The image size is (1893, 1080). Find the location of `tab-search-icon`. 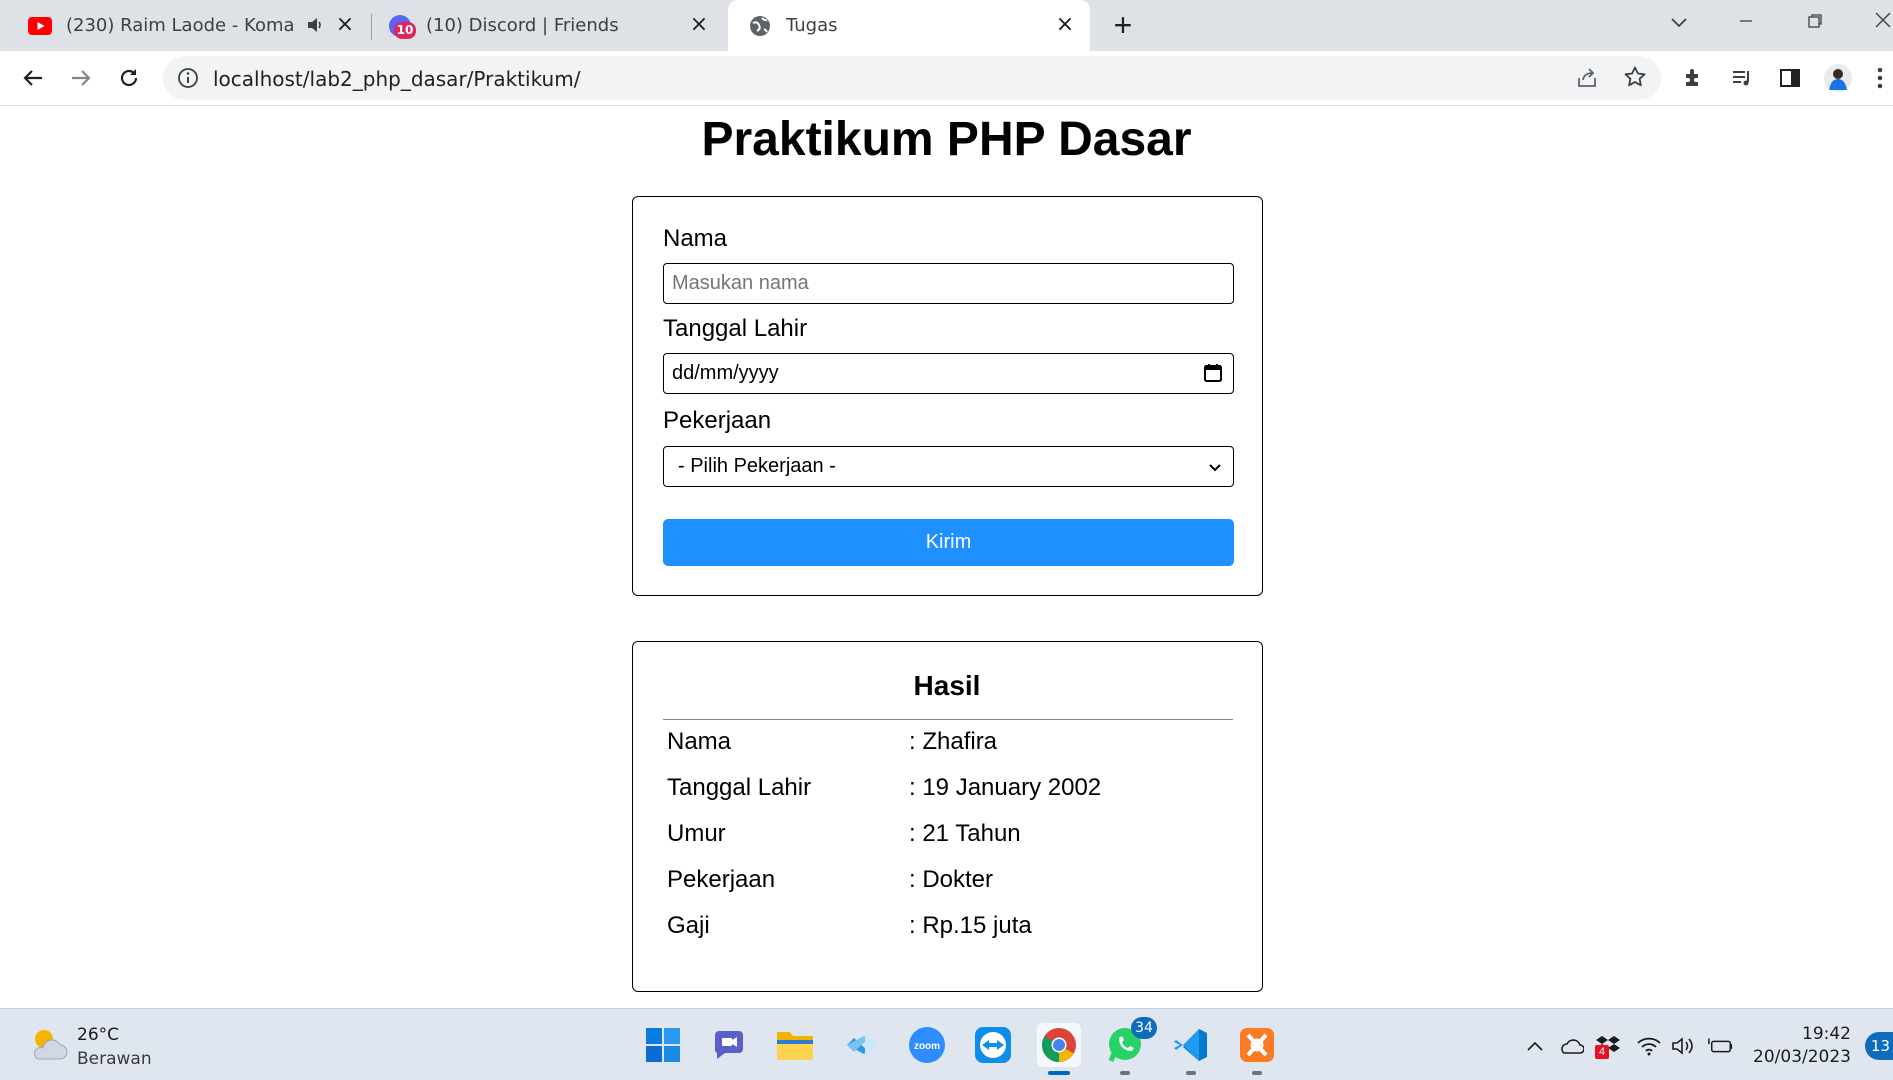

tab-search-icon is located at coordinates (1679, 23).